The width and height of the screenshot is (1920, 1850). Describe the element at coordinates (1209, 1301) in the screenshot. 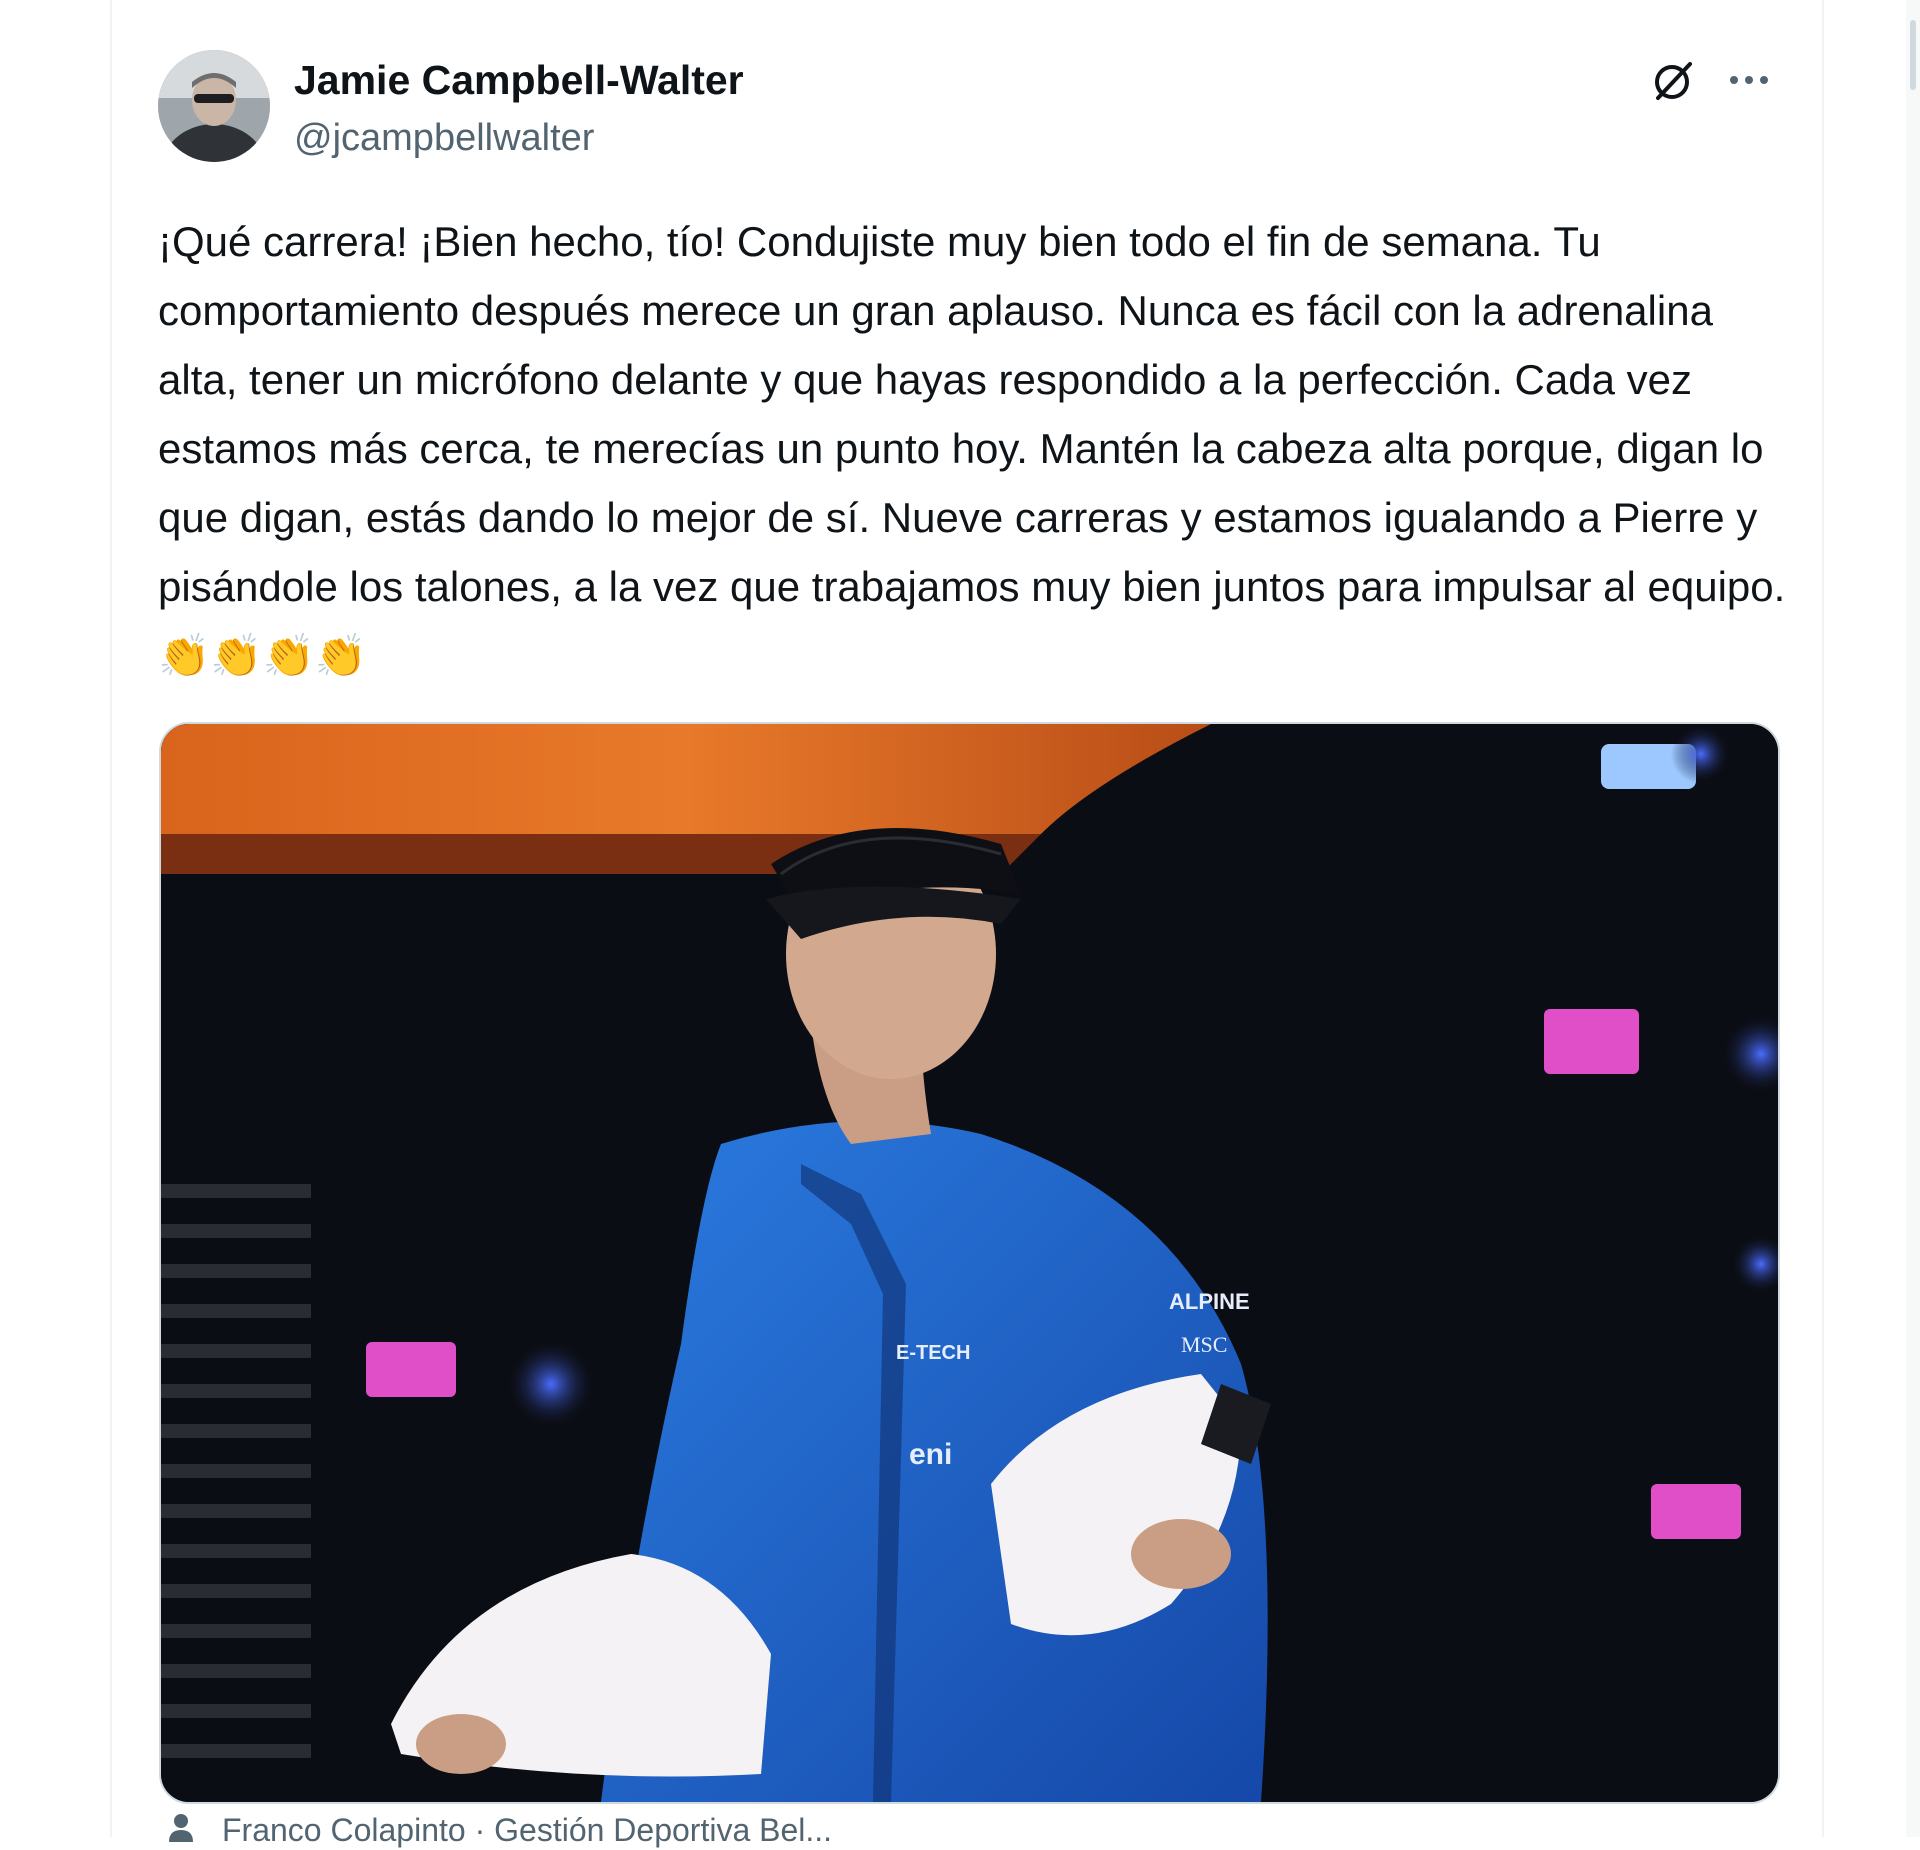

I see `jacket-print-alpine: ALPINE` at that location.